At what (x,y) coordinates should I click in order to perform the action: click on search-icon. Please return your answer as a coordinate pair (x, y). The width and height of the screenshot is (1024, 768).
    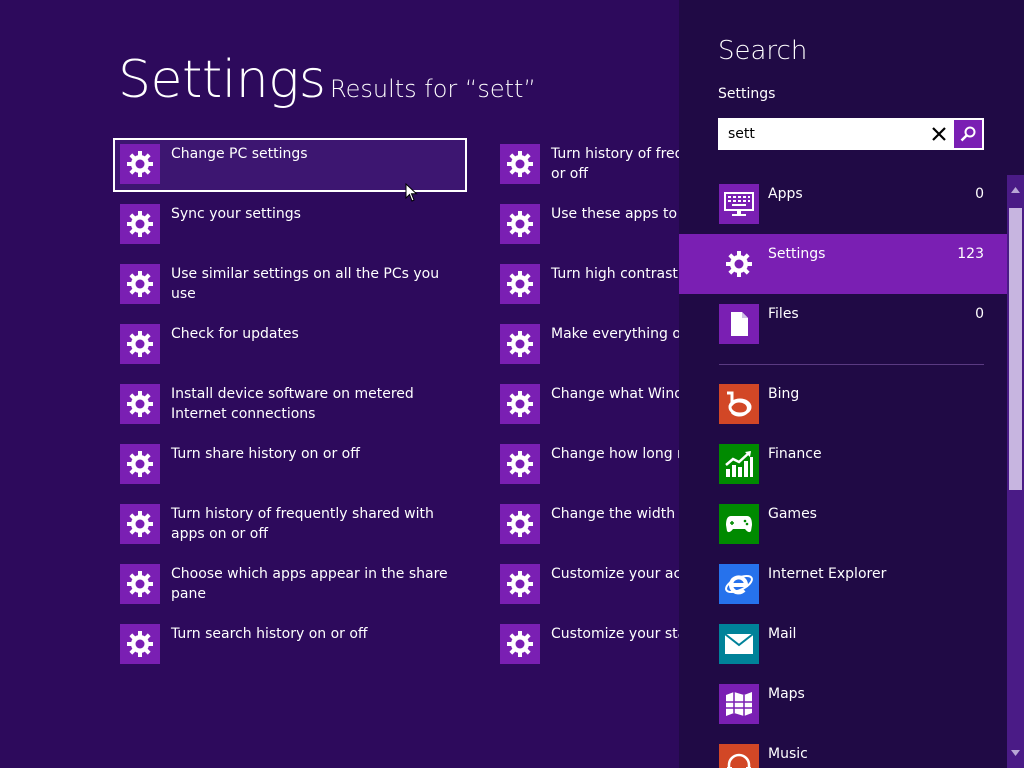
    Looking at the image, I should click on (968, 134).